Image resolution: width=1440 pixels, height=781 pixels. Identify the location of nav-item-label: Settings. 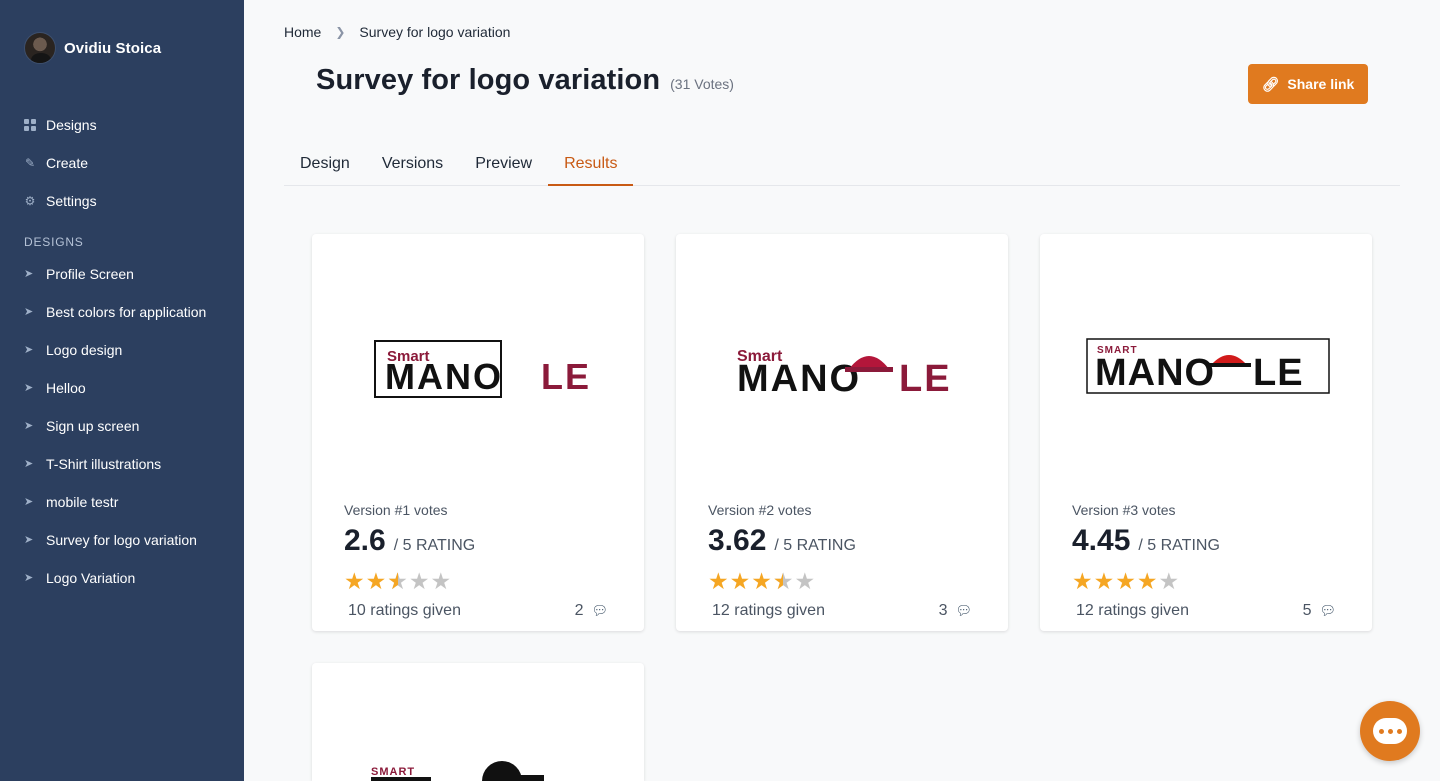
(71, 201).